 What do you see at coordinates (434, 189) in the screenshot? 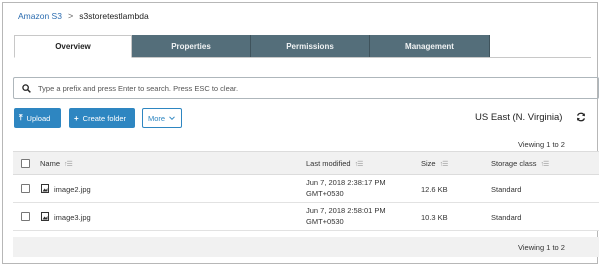
I see `size-cell: 12.6 KB` at bounding box center [434, 189].